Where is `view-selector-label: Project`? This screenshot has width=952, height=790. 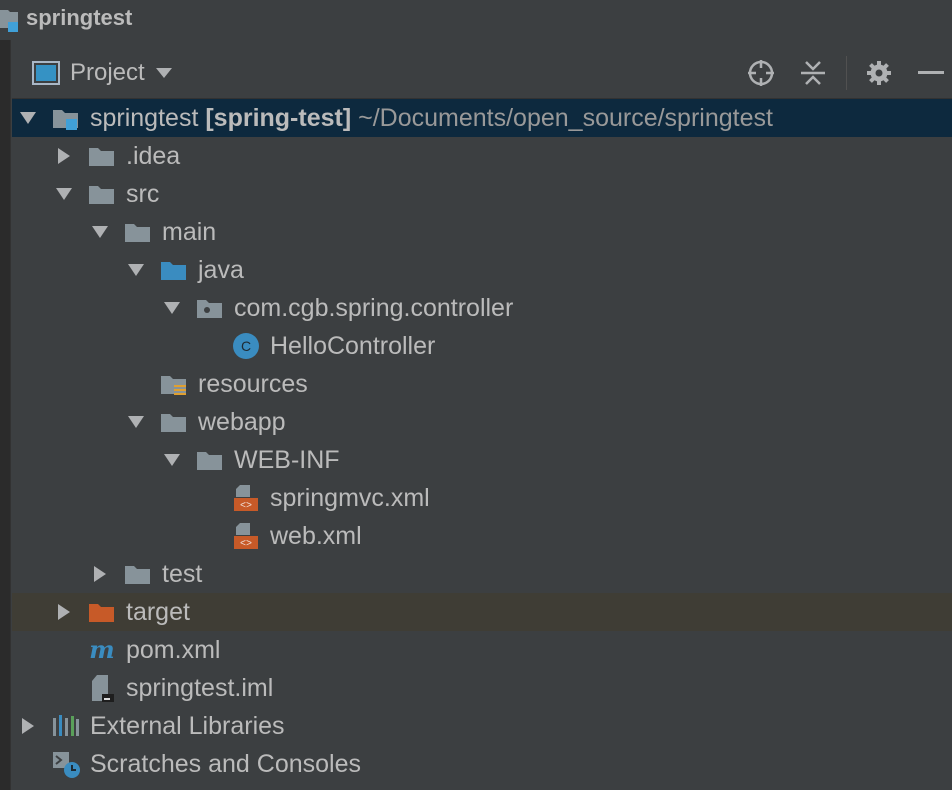
view-selector-label: Project is located at coordinates (107, 72).